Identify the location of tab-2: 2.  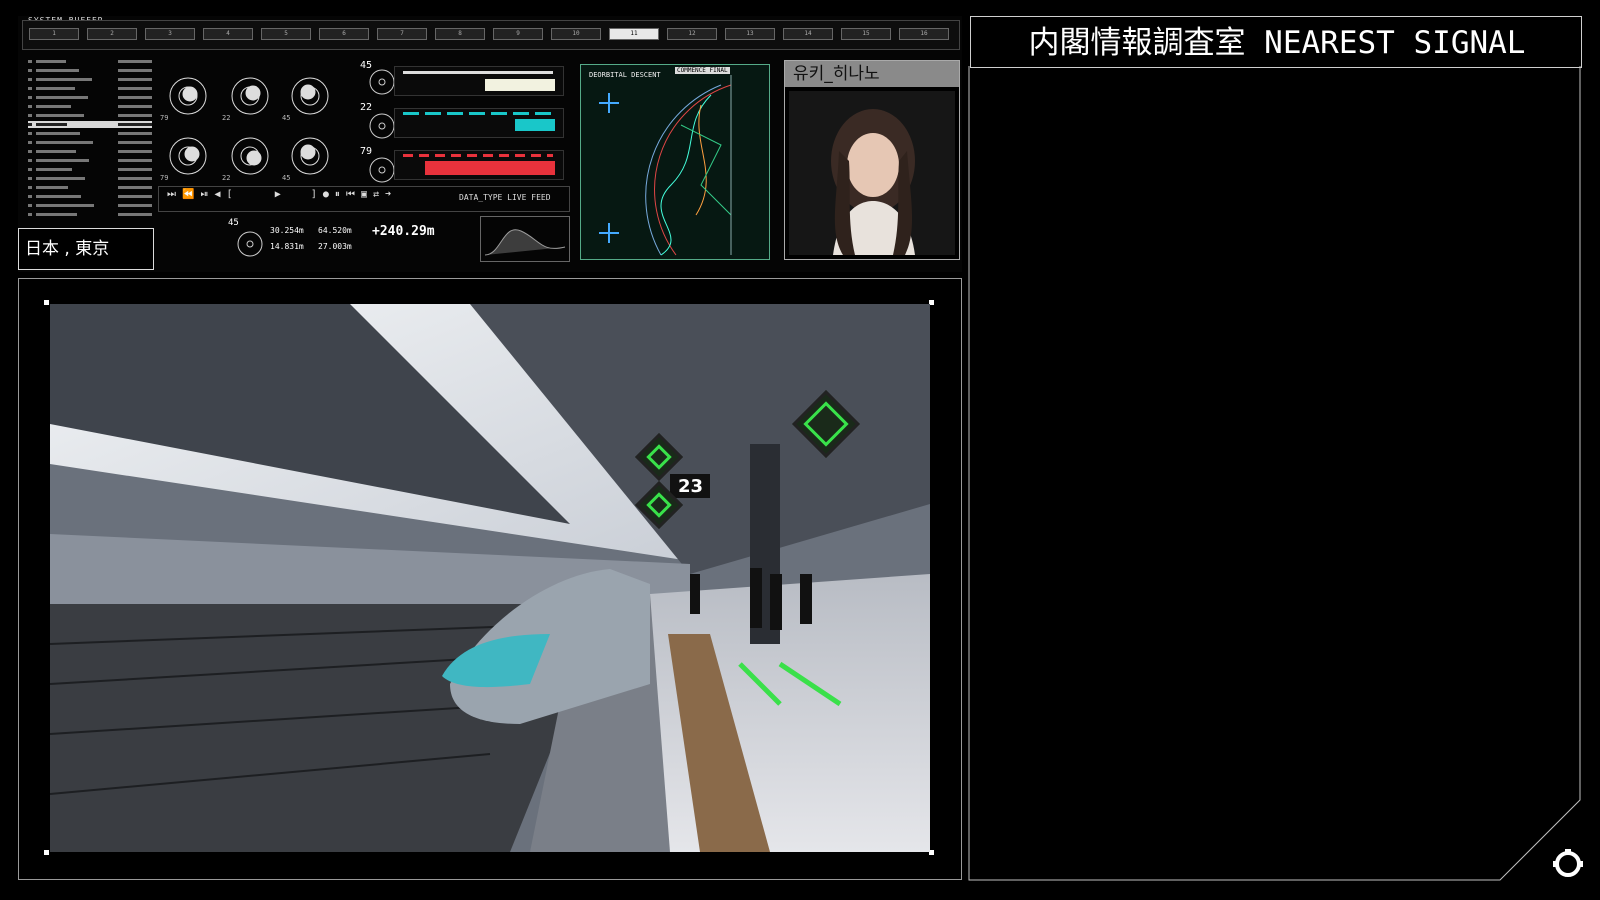
(112, 34).